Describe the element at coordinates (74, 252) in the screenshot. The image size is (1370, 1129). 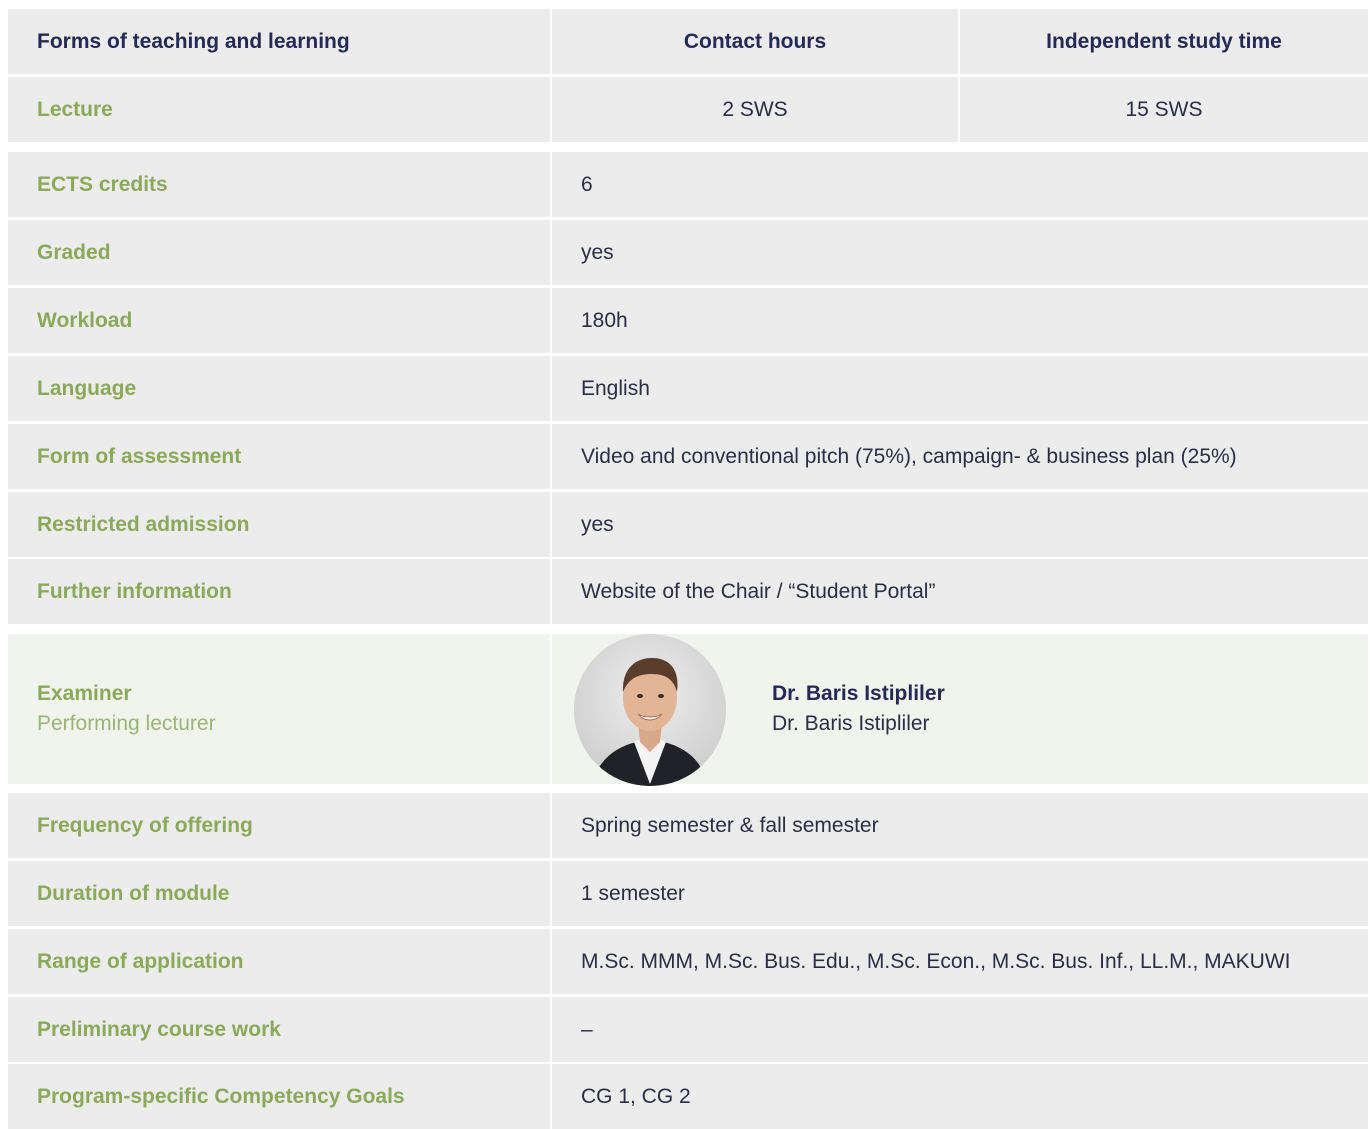
I see `row-label: Graded` at that location.